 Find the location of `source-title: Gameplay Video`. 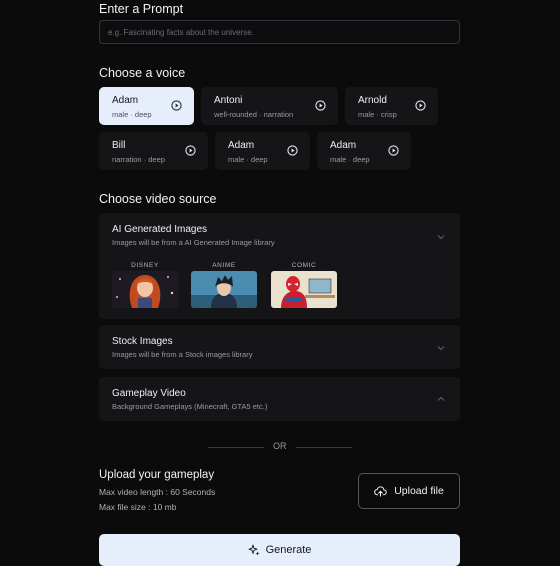

source-title: Gameplay Video is located at coordinates (149, 393).